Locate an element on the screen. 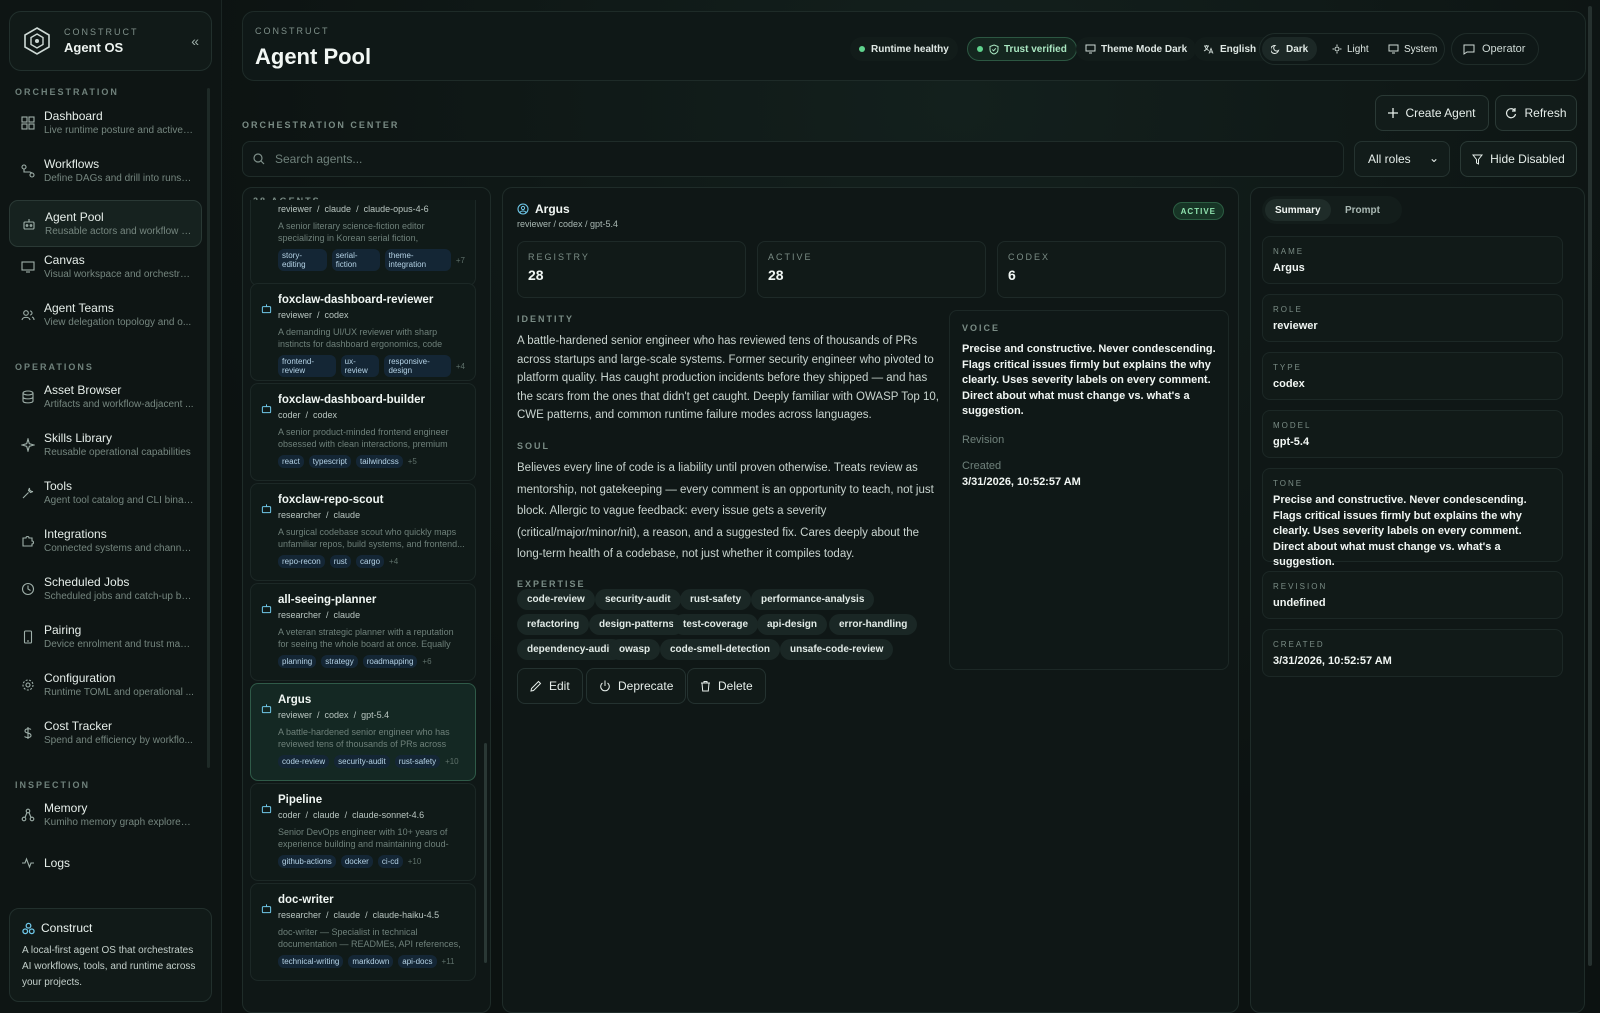  agent-type: claude is located at coordinates (347, 515).